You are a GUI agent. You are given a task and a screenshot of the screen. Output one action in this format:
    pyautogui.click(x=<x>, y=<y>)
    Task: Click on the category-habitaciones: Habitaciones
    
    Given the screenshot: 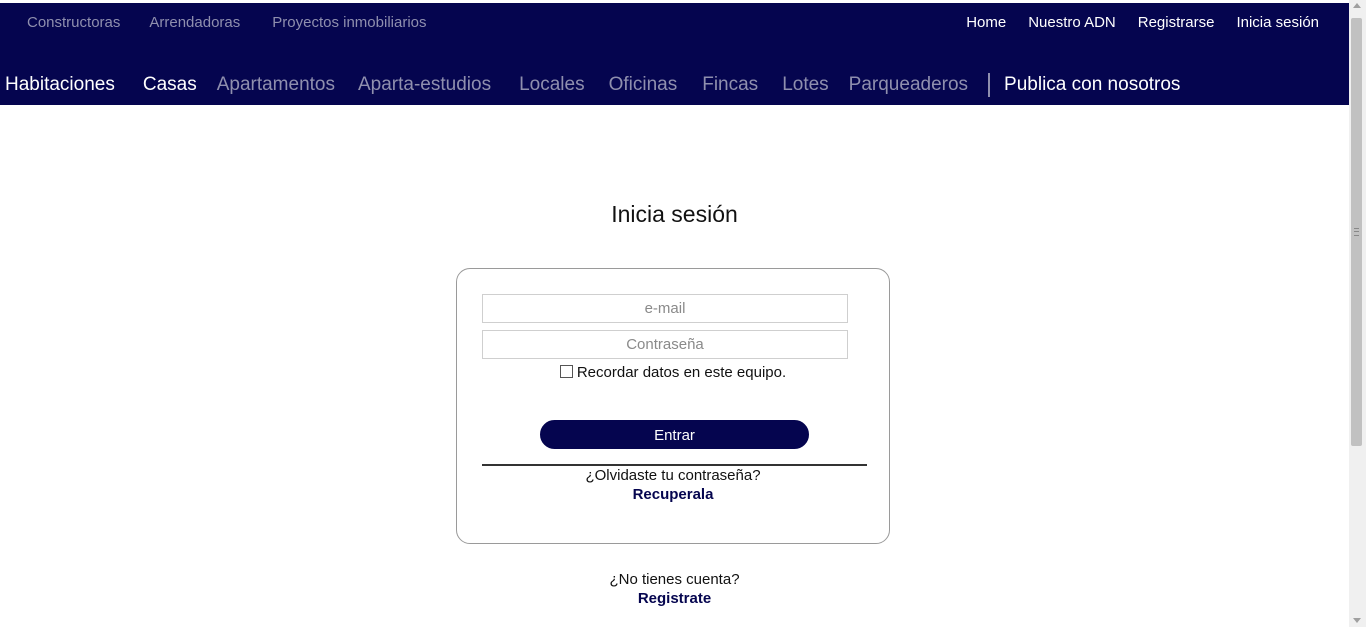 What is the action you would take?
    pyautogui.click(x=60, y=85)
    